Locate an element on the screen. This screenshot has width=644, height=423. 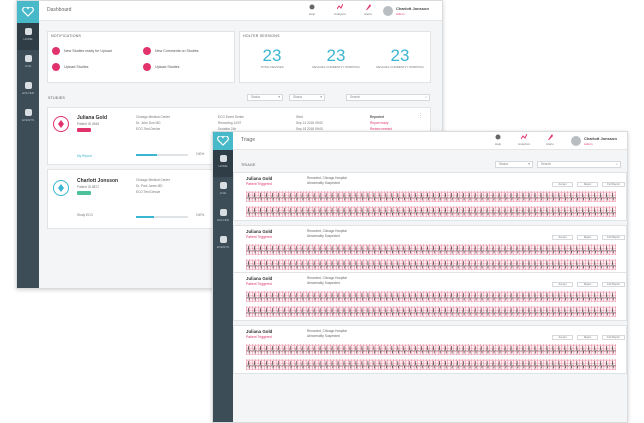
filter-label: Status is located at coordinates (504, 164).